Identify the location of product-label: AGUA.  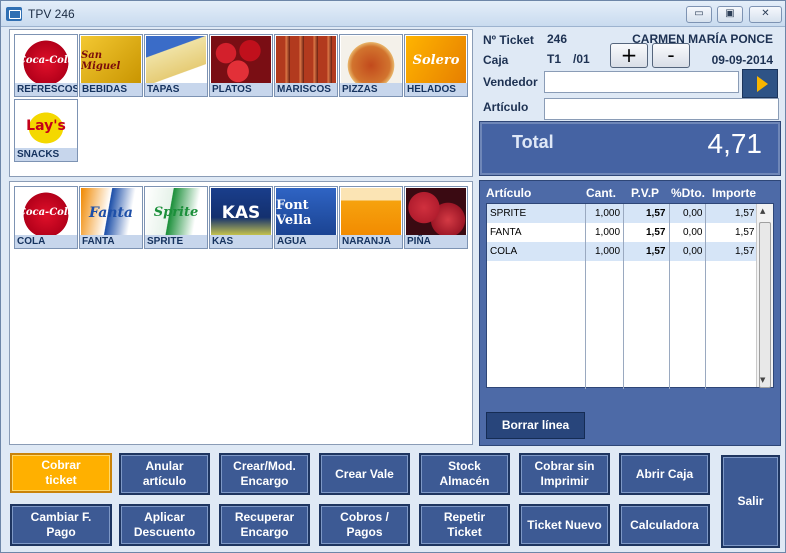
(306, 241).